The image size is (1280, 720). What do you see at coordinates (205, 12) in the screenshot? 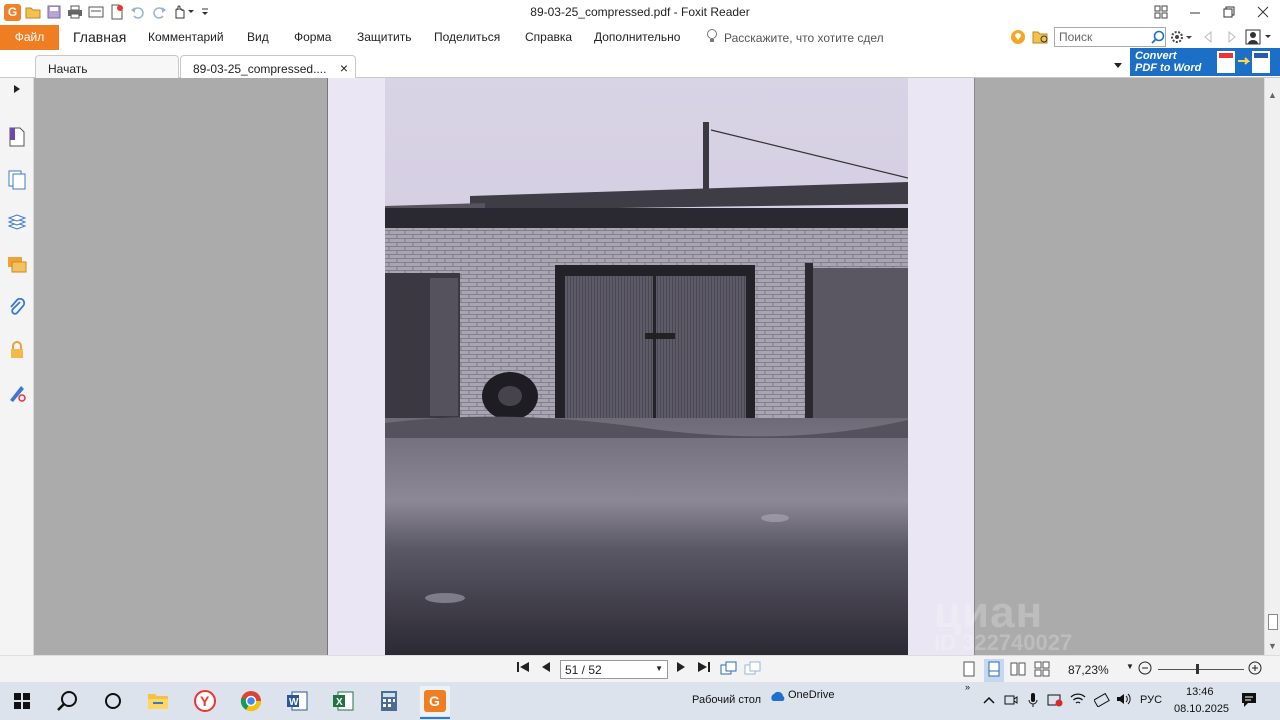
I see `customize-toolbar-icon` at bounding box center [205, 12].